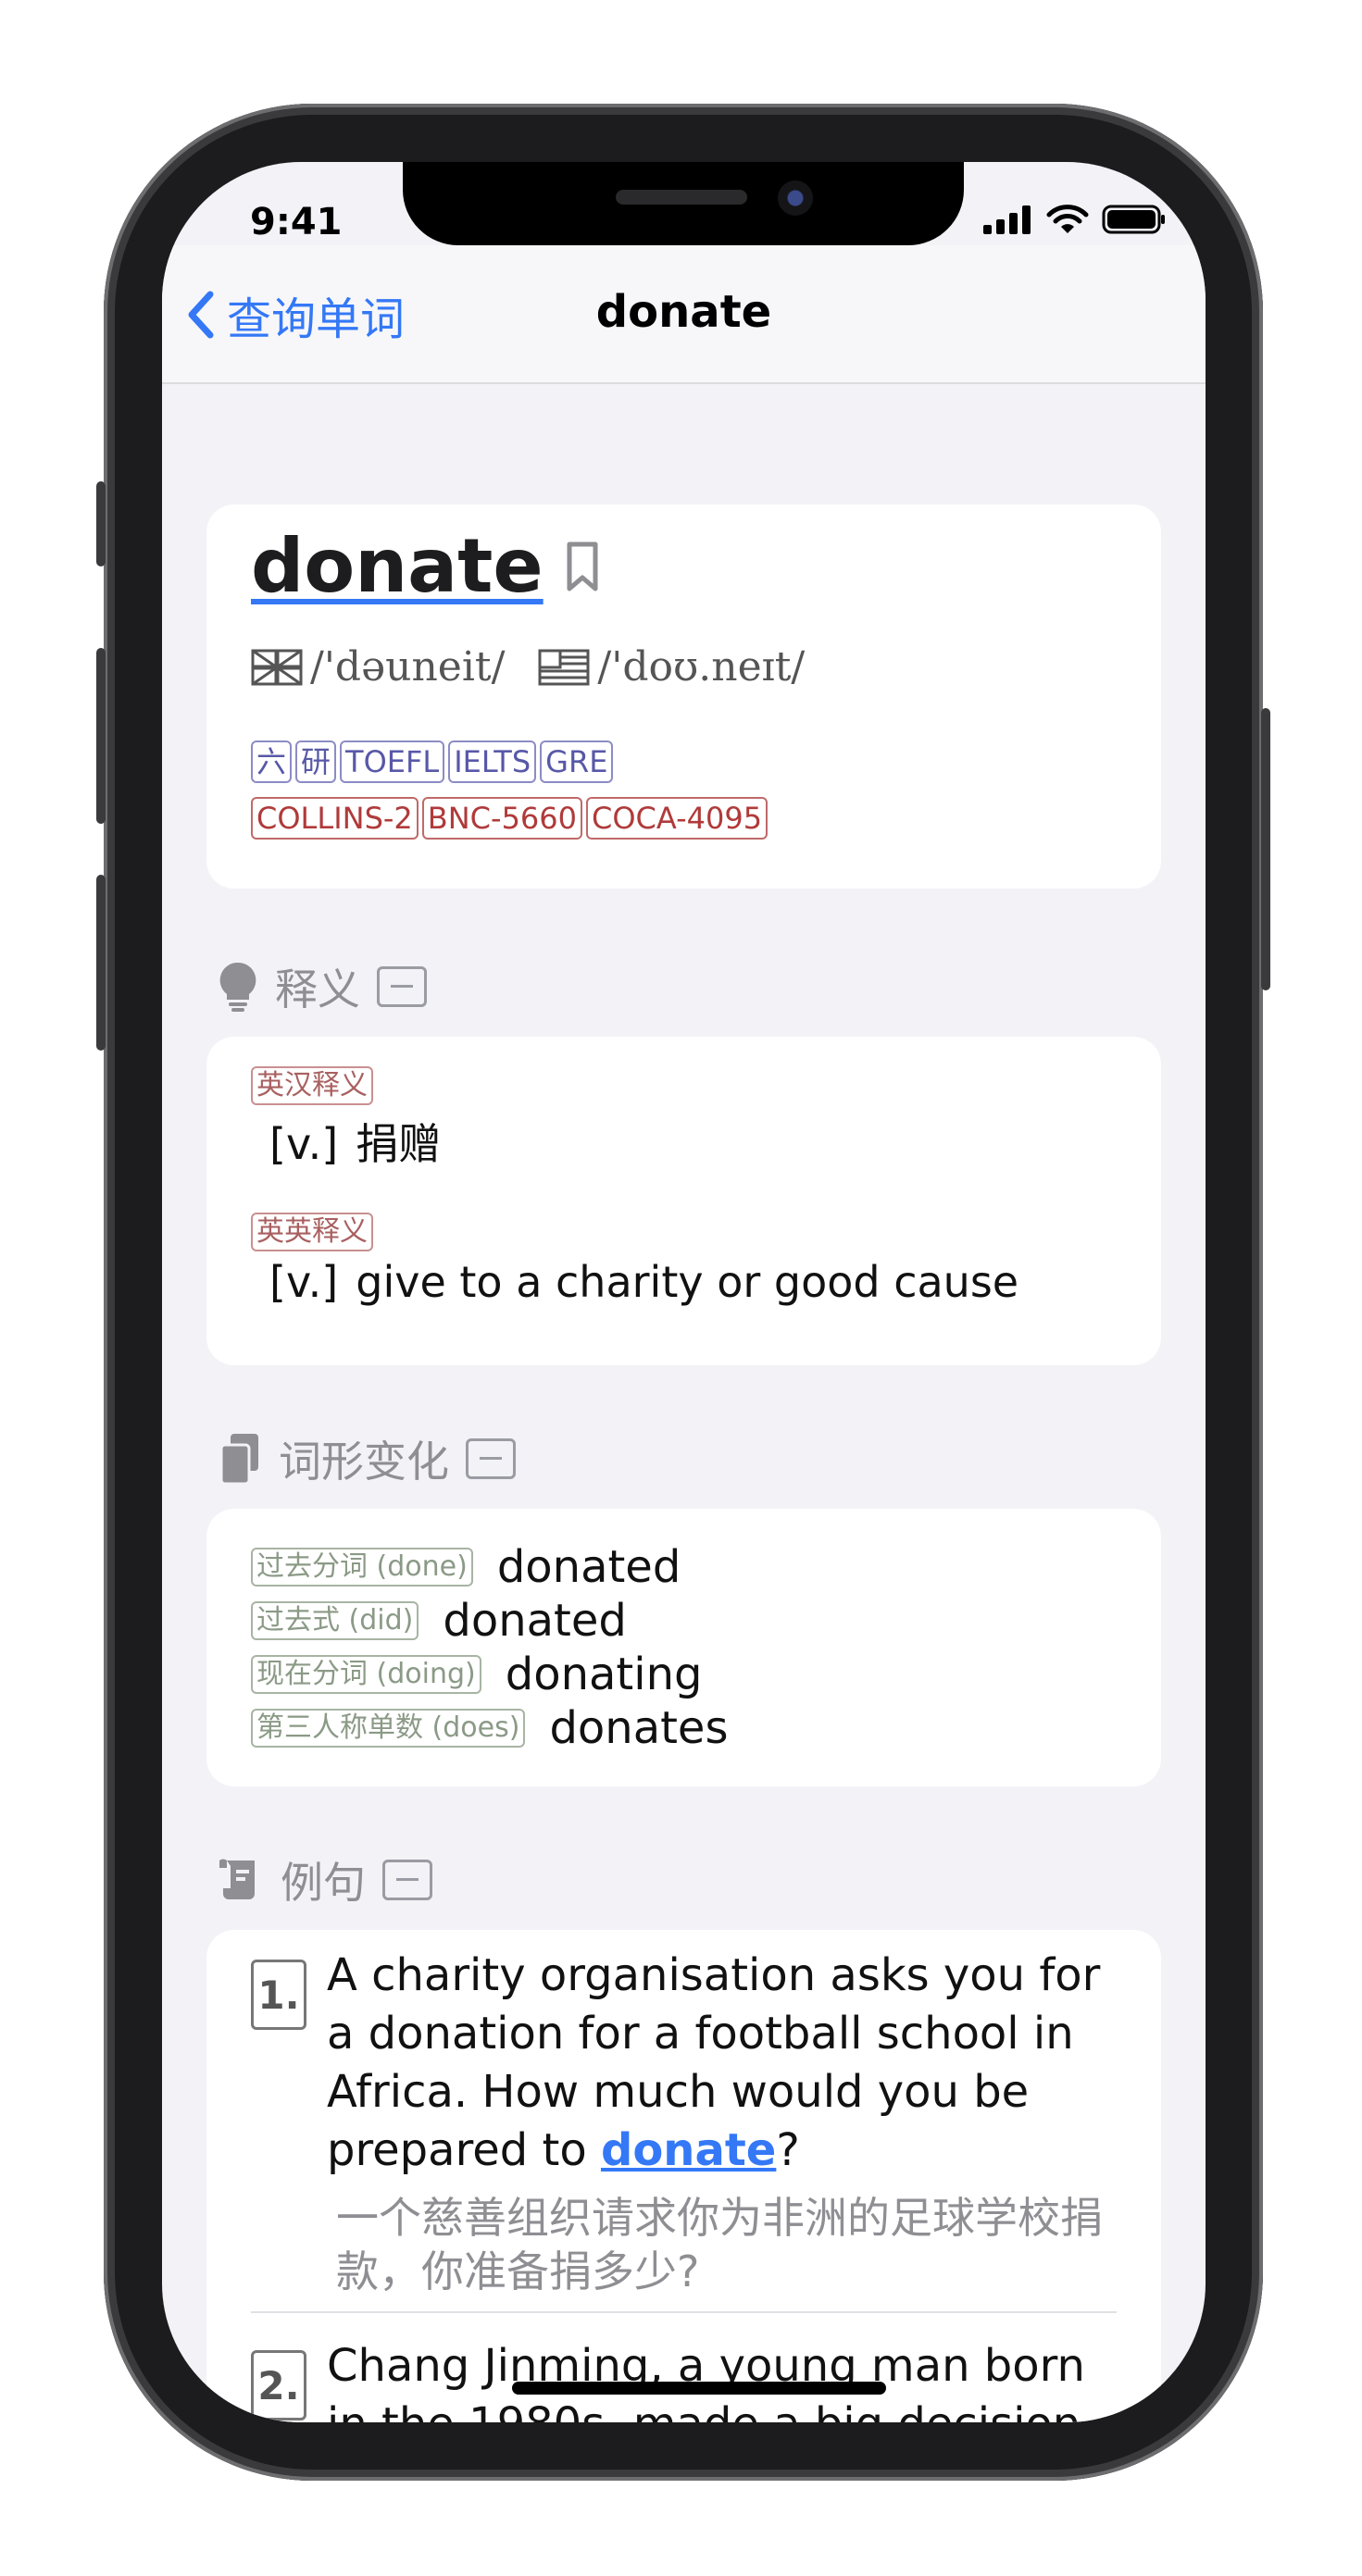 The height and width of the screenshot is (2576, 1362). I want to click on scroll-icon, so click(237, 1879).